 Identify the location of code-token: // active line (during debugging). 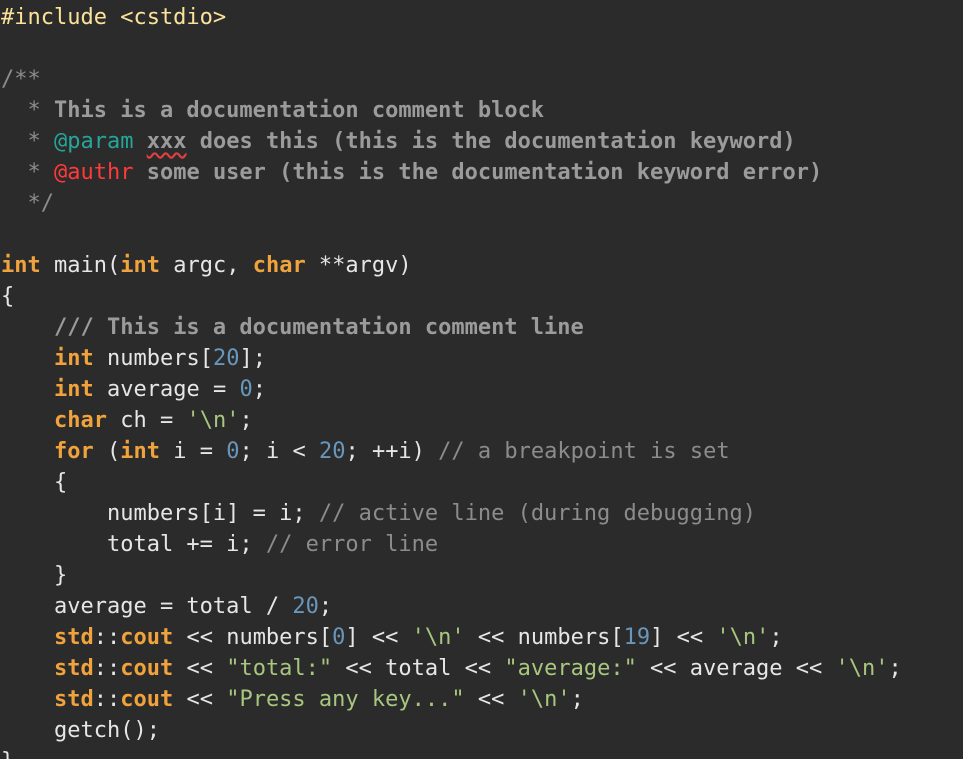
(537, 513).